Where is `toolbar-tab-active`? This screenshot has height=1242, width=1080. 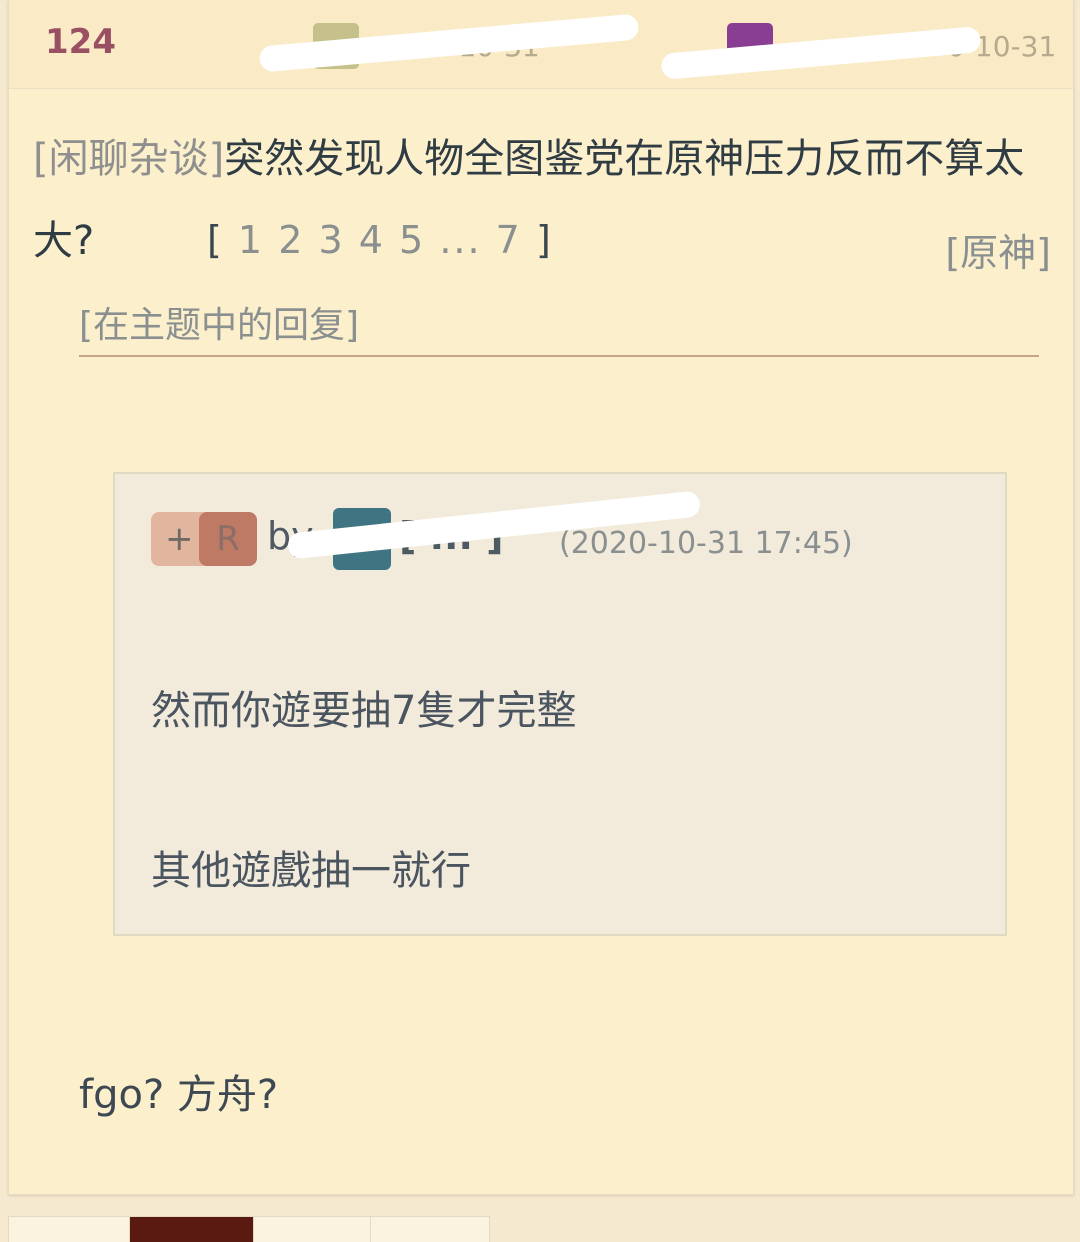
toolbar-tab-active is located at coordinates (192, 1229).